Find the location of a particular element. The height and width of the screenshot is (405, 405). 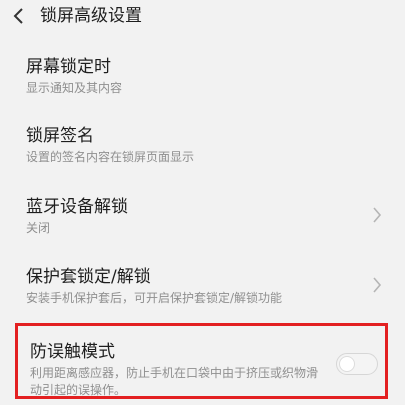

setting-item-bluetooth-unlock: 蓝牙设备解锁 关闭 is located at coordinates (202, 226).